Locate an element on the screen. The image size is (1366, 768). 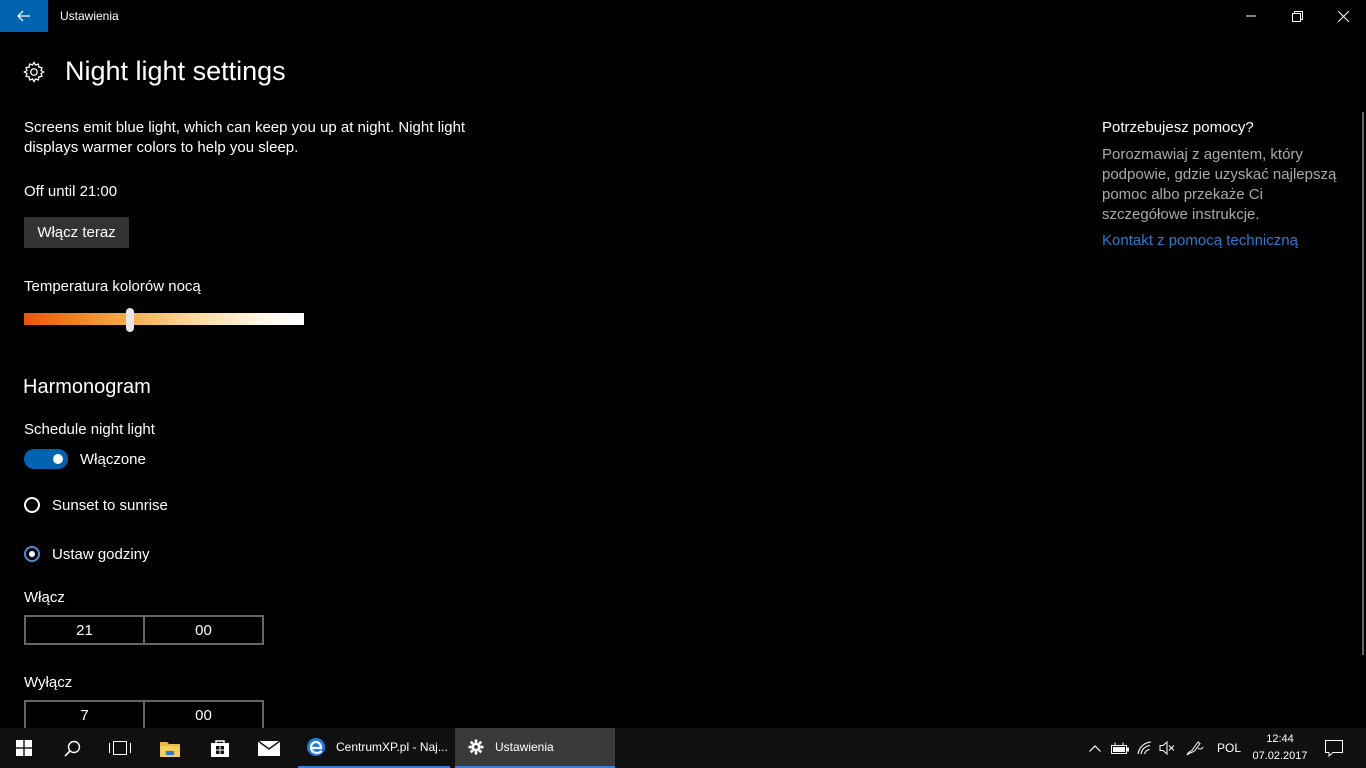
support-link: Kontakt z pomocą techniczną is located at coordinates (1200, 240).